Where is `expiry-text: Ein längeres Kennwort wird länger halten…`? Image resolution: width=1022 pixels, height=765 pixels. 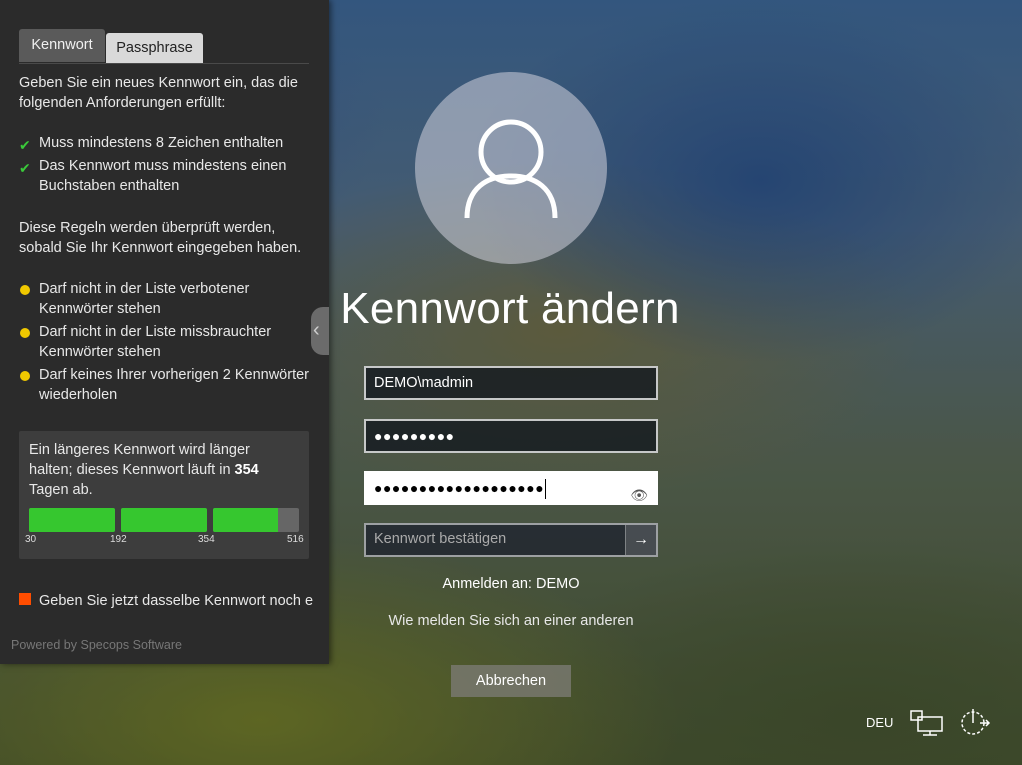
expiry-text: Ein längeres Kennwort wird länger halten… is located at coordinates (159, 470).